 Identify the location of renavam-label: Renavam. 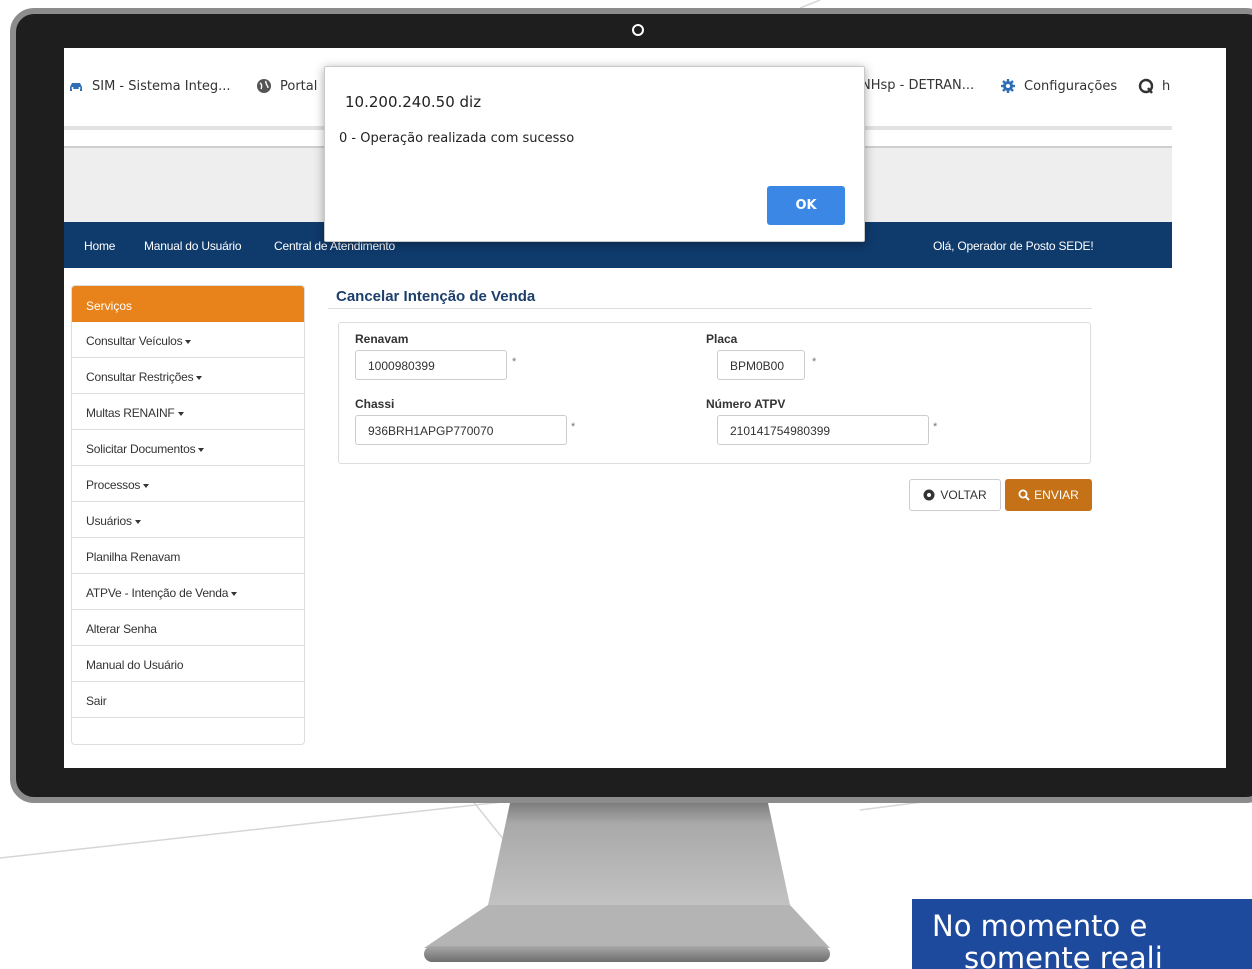
(382, 339).